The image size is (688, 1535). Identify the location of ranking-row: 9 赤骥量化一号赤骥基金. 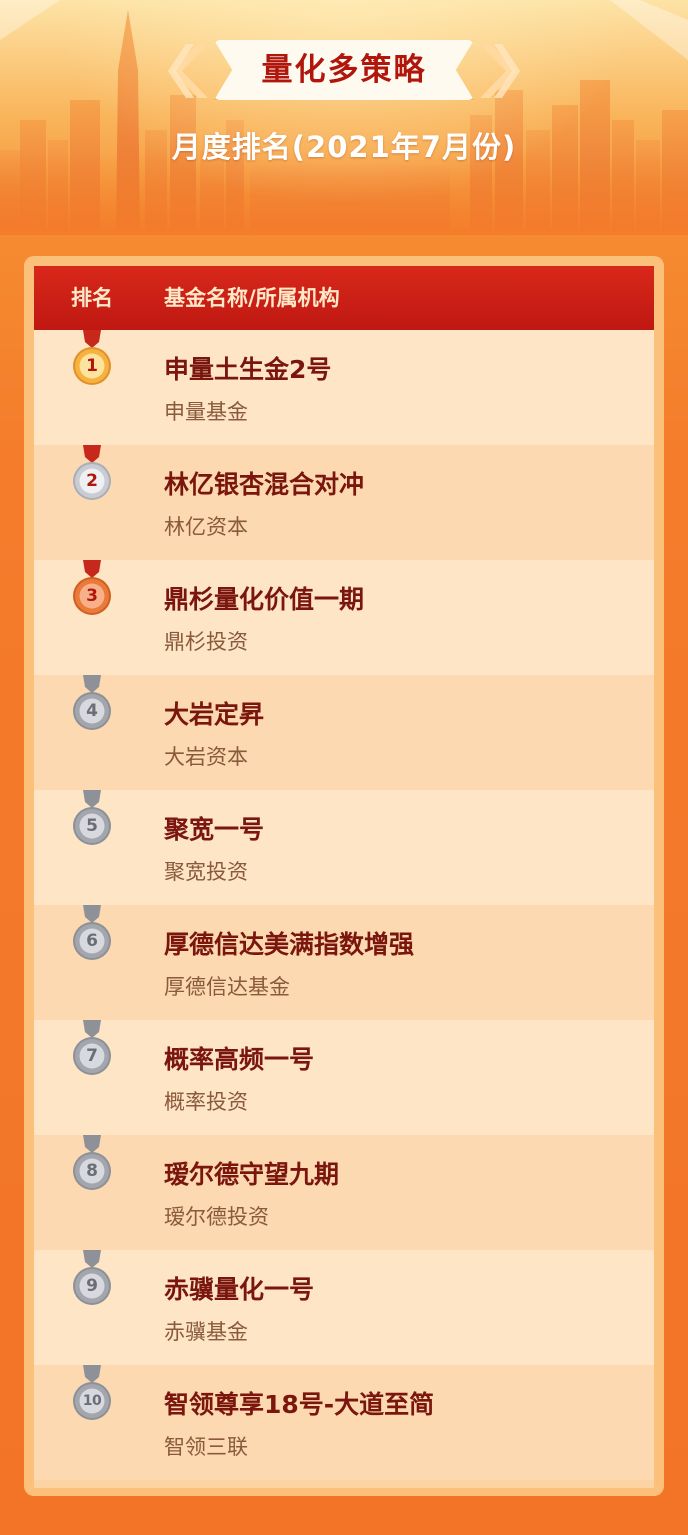
(344, 1307).